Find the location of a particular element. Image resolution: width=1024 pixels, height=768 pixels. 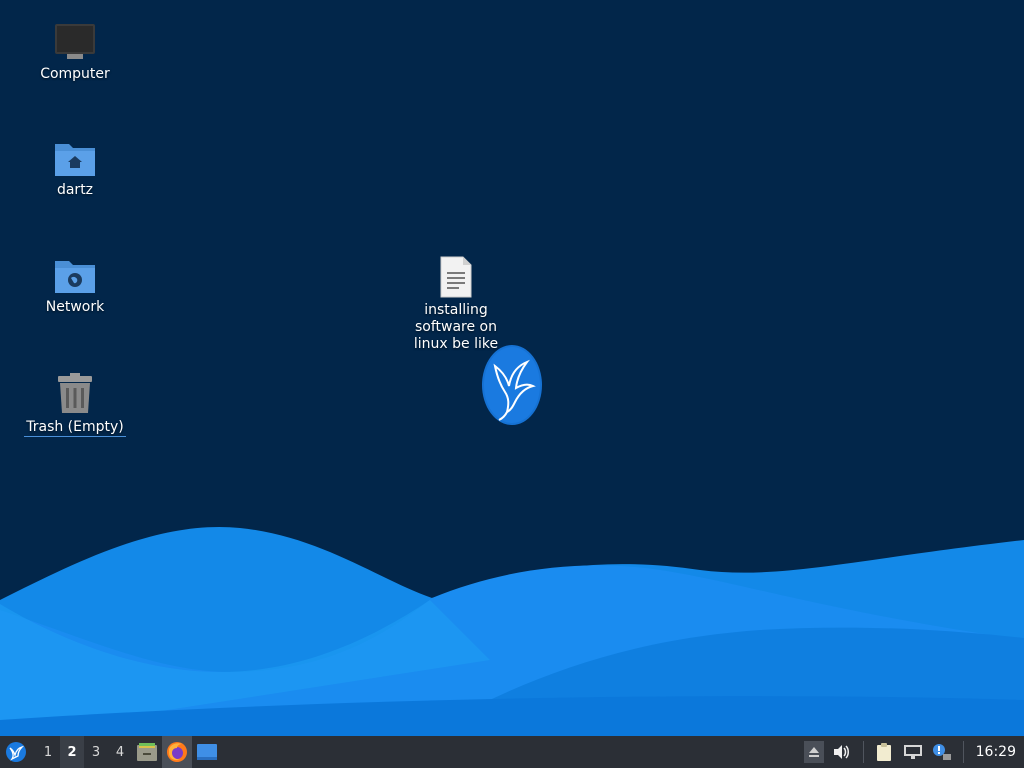

desktop-icon is located at coordinates (207, 752).